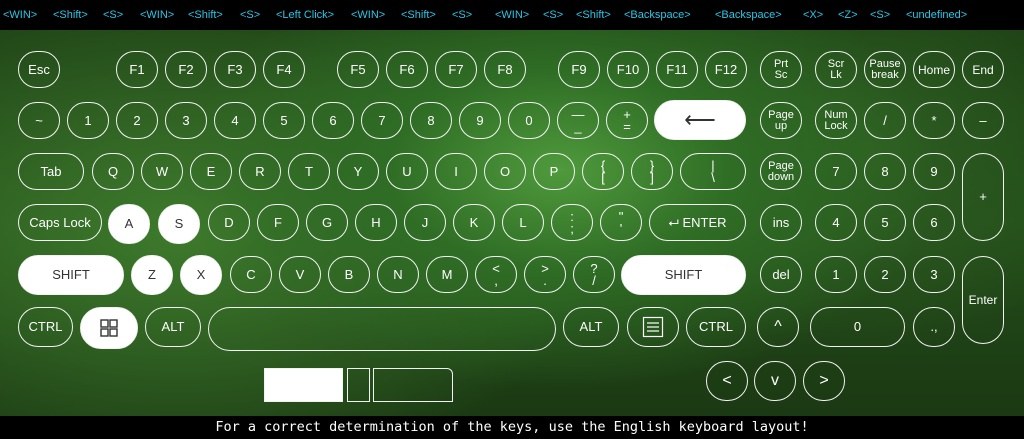  I want to click on key-f5: F5, so click(358, 69).